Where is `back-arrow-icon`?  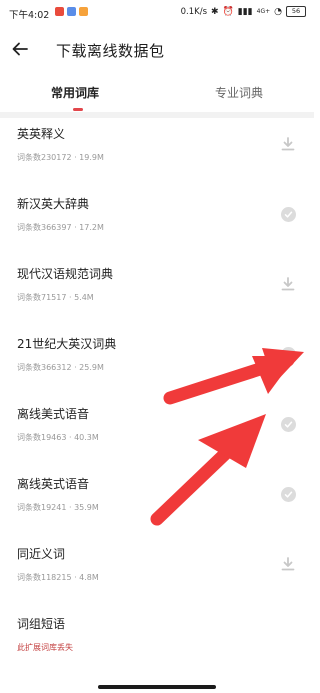 back-arrow-icon is located at coordinates (20, 49).